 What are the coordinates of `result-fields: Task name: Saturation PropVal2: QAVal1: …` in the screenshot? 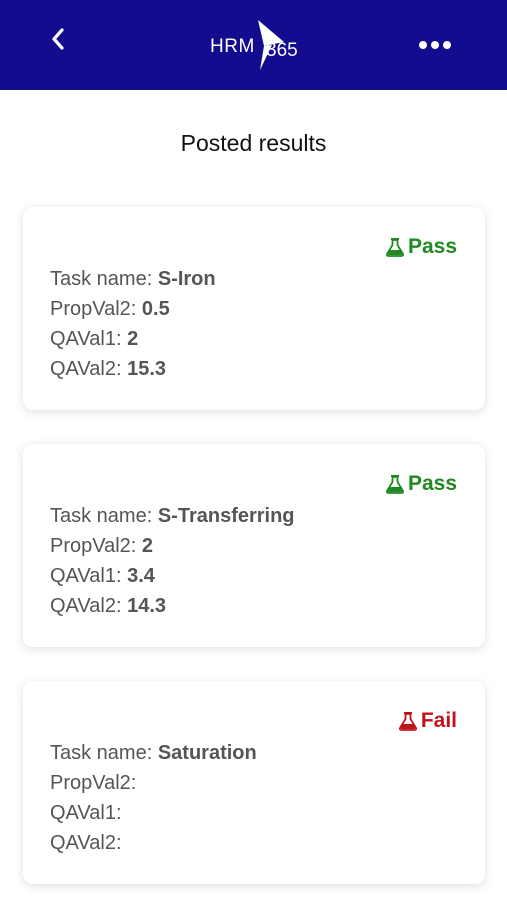 It's located at (153, 798).